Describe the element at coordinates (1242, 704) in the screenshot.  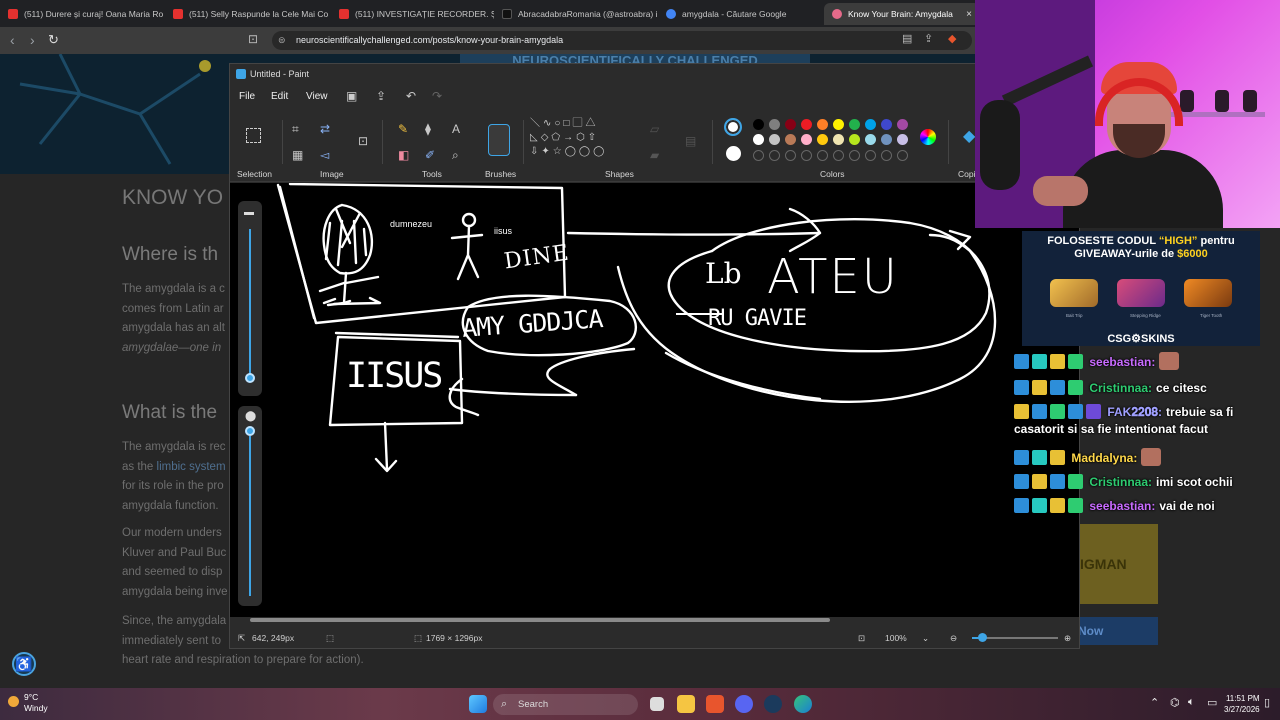
I see `clock: 11:51 PM 3/27/2026` at that location.